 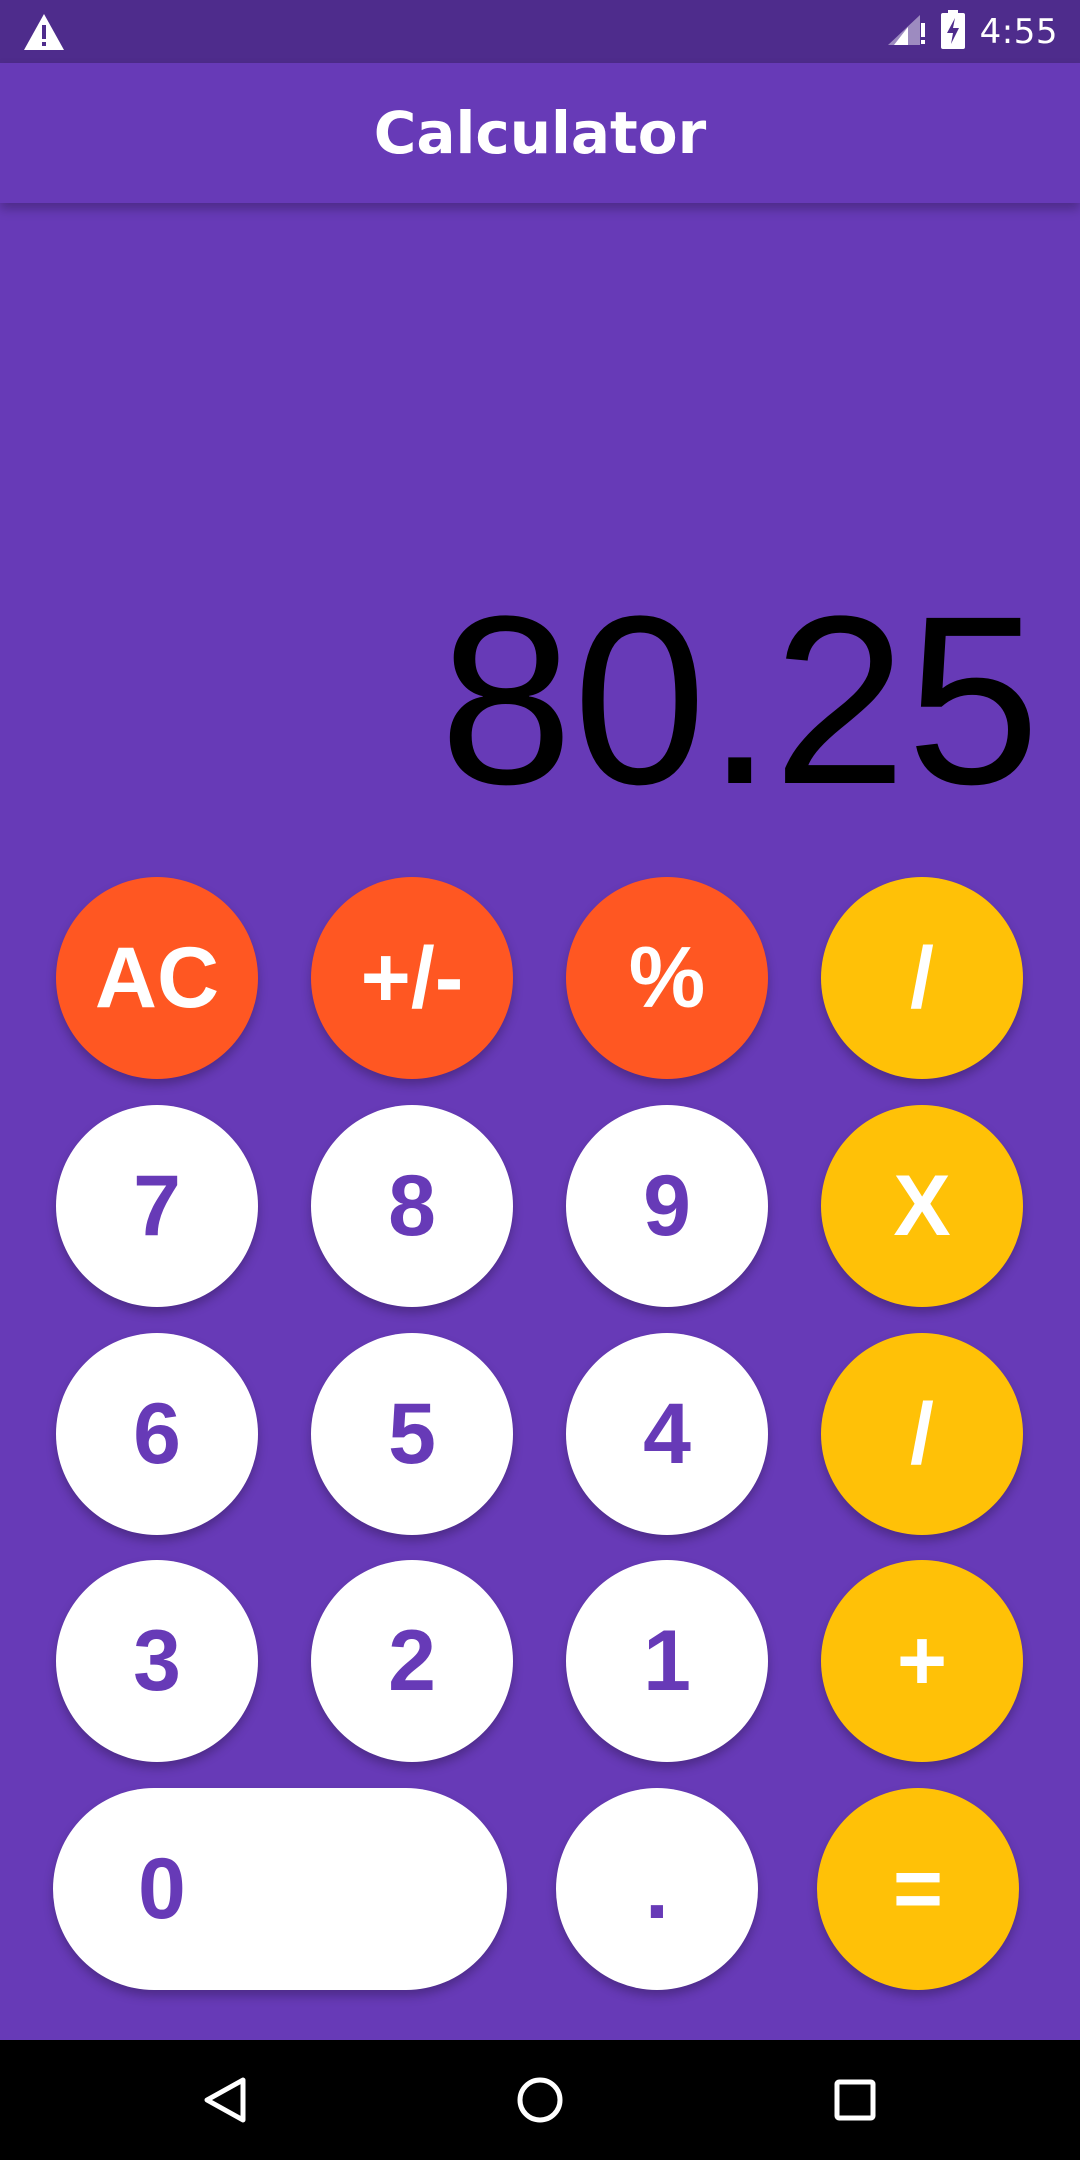 What do you see at coordinates (906, 32) in the screenshot?
I see `signal-icon` at bounding box center [906, 32].